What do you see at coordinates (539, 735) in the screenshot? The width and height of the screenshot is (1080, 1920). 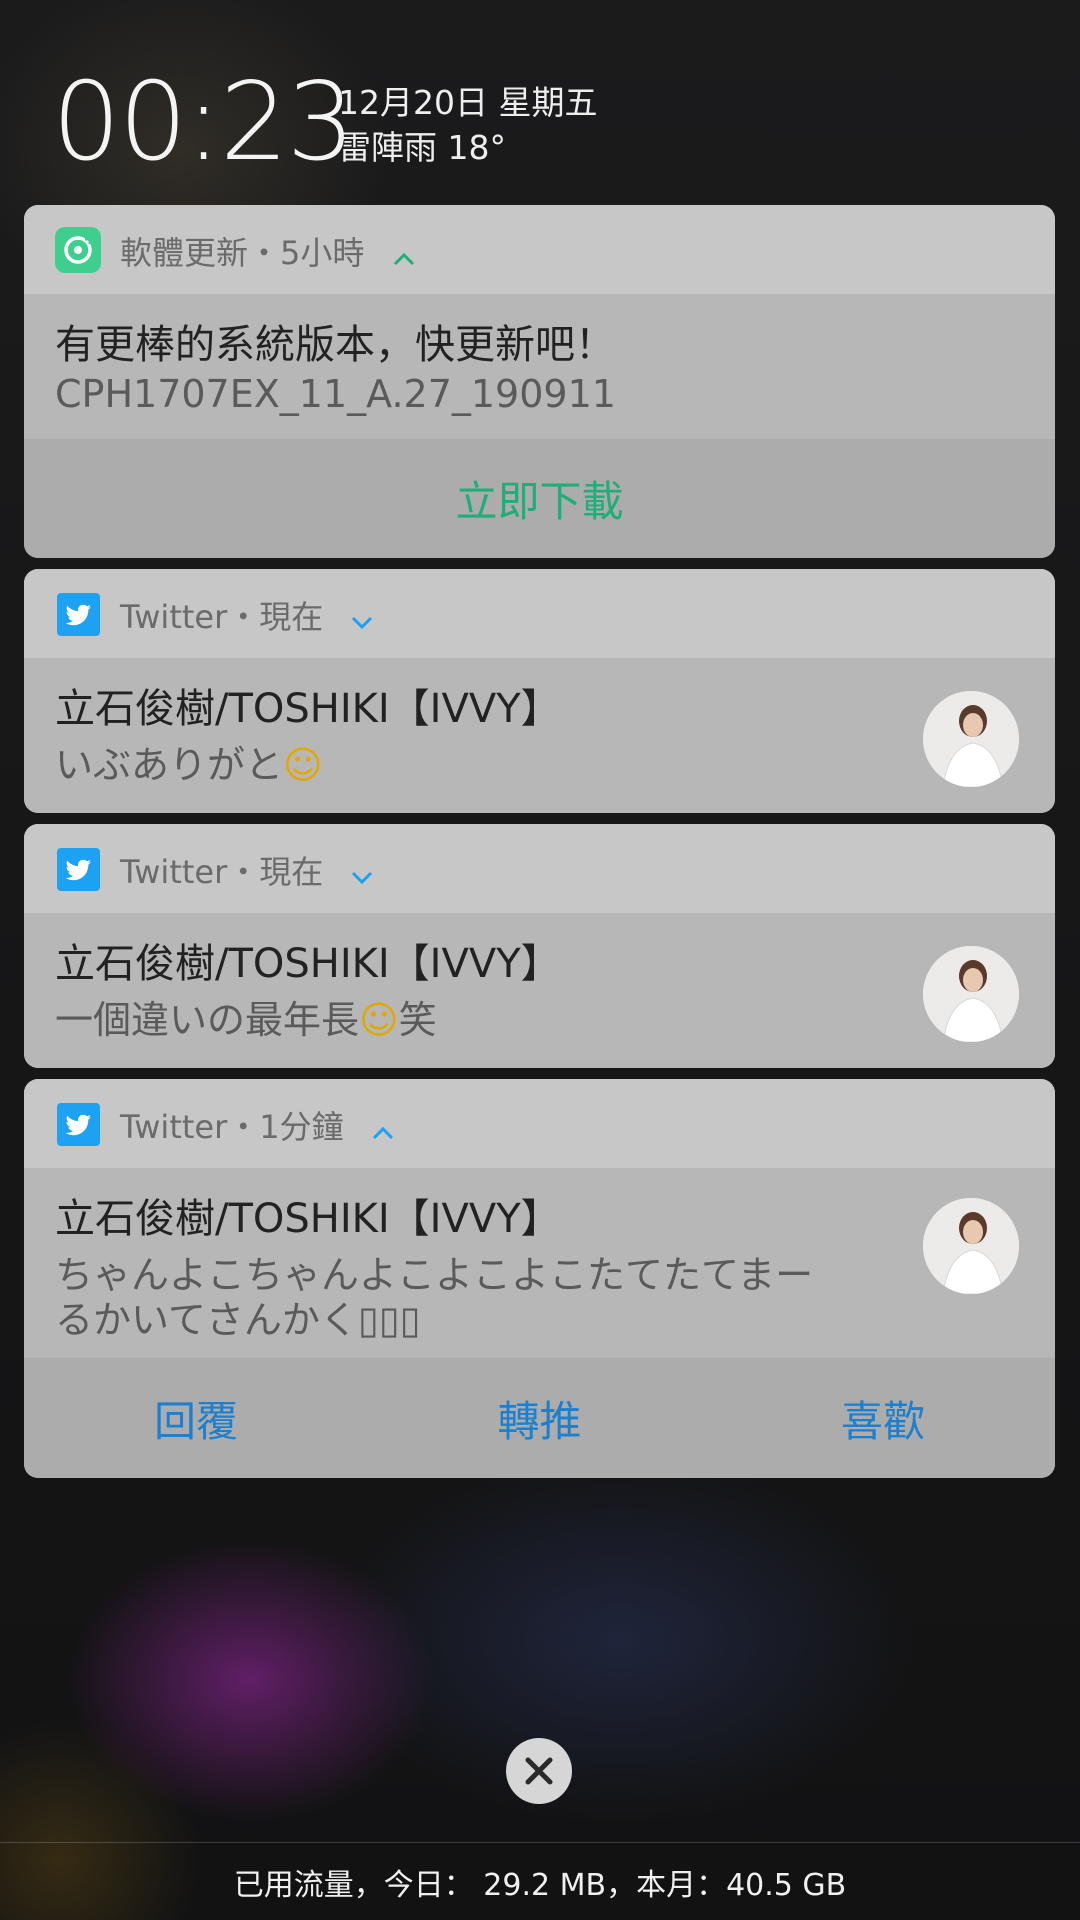 I see `notification-body: 立石俊樹/TOSHIKI【IVVY】 いぶありがと☺` at bounding box center [539, 735].